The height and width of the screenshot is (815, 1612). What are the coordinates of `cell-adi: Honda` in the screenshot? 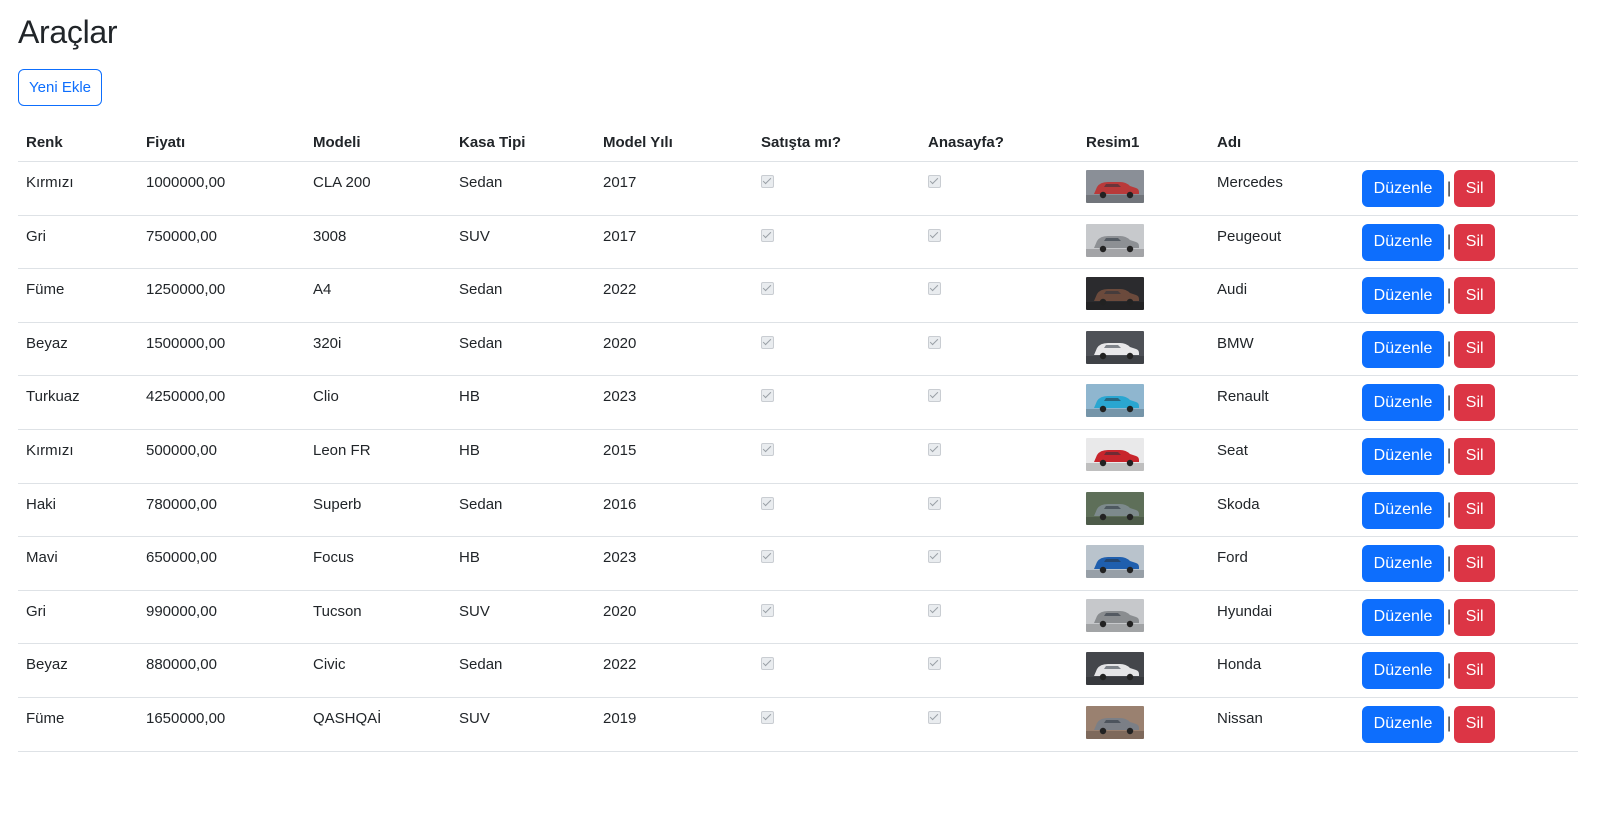 It's located at (1281, 670).